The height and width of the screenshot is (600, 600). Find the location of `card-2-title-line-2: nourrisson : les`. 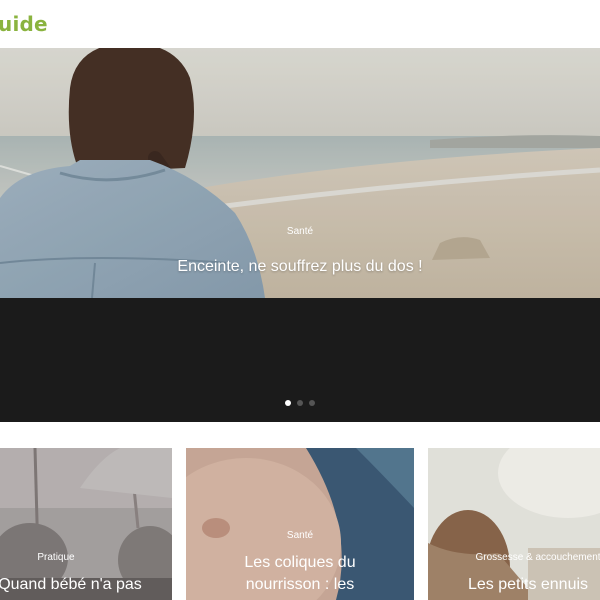

card-2-title-line-2: nourrisson : les is located at coordinates (300, 585).